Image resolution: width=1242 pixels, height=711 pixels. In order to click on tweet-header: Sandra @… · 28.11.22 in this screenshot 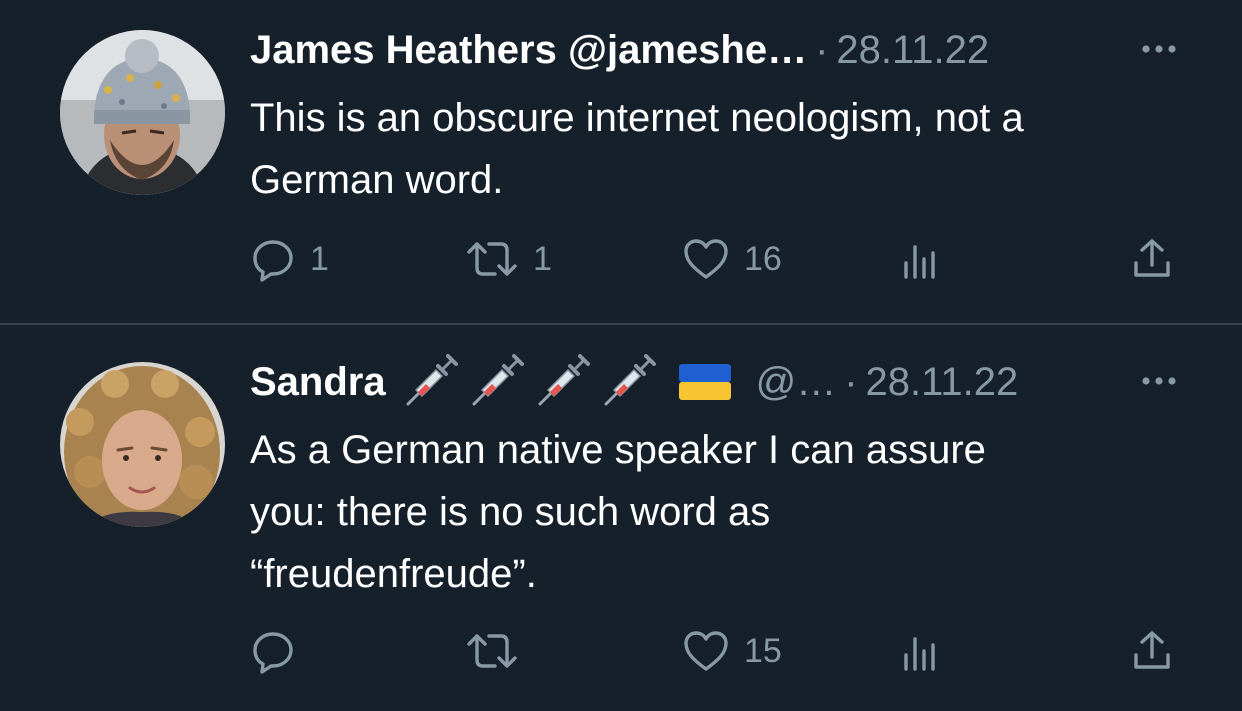, I will do `click(716, 382)`.